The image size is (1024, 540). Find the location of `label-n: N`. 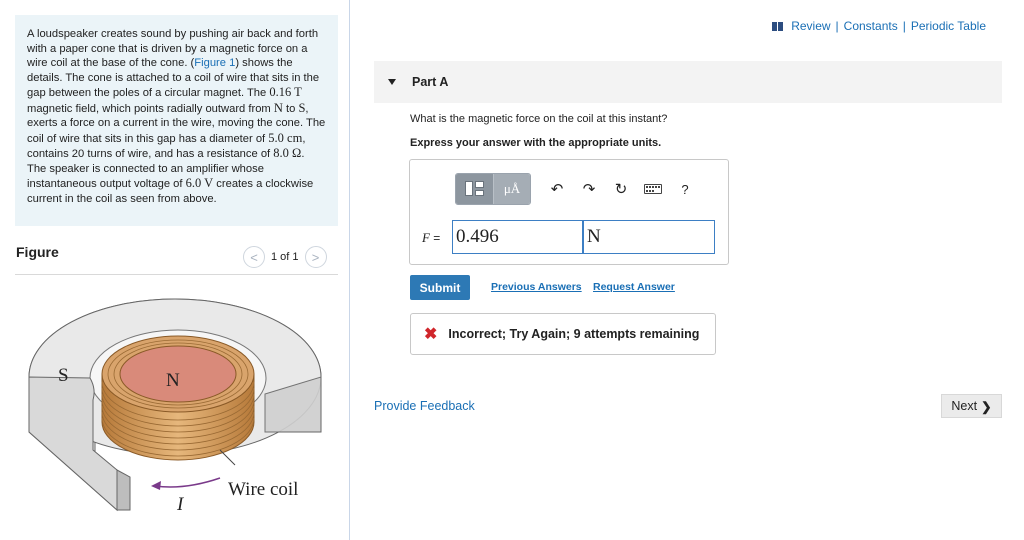

label-n: N is located at coordinates (173, 380).